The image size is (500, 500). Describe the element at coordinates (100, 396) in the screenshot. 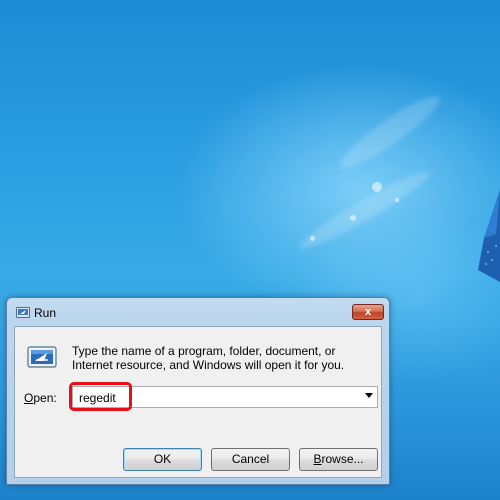

I see `input-highlight-annotation` at that location.